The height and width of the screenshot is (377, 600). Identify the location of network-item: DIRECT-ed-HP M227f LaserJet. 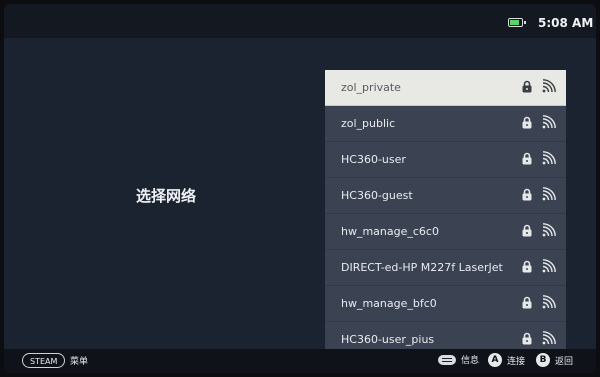
(445, 268).